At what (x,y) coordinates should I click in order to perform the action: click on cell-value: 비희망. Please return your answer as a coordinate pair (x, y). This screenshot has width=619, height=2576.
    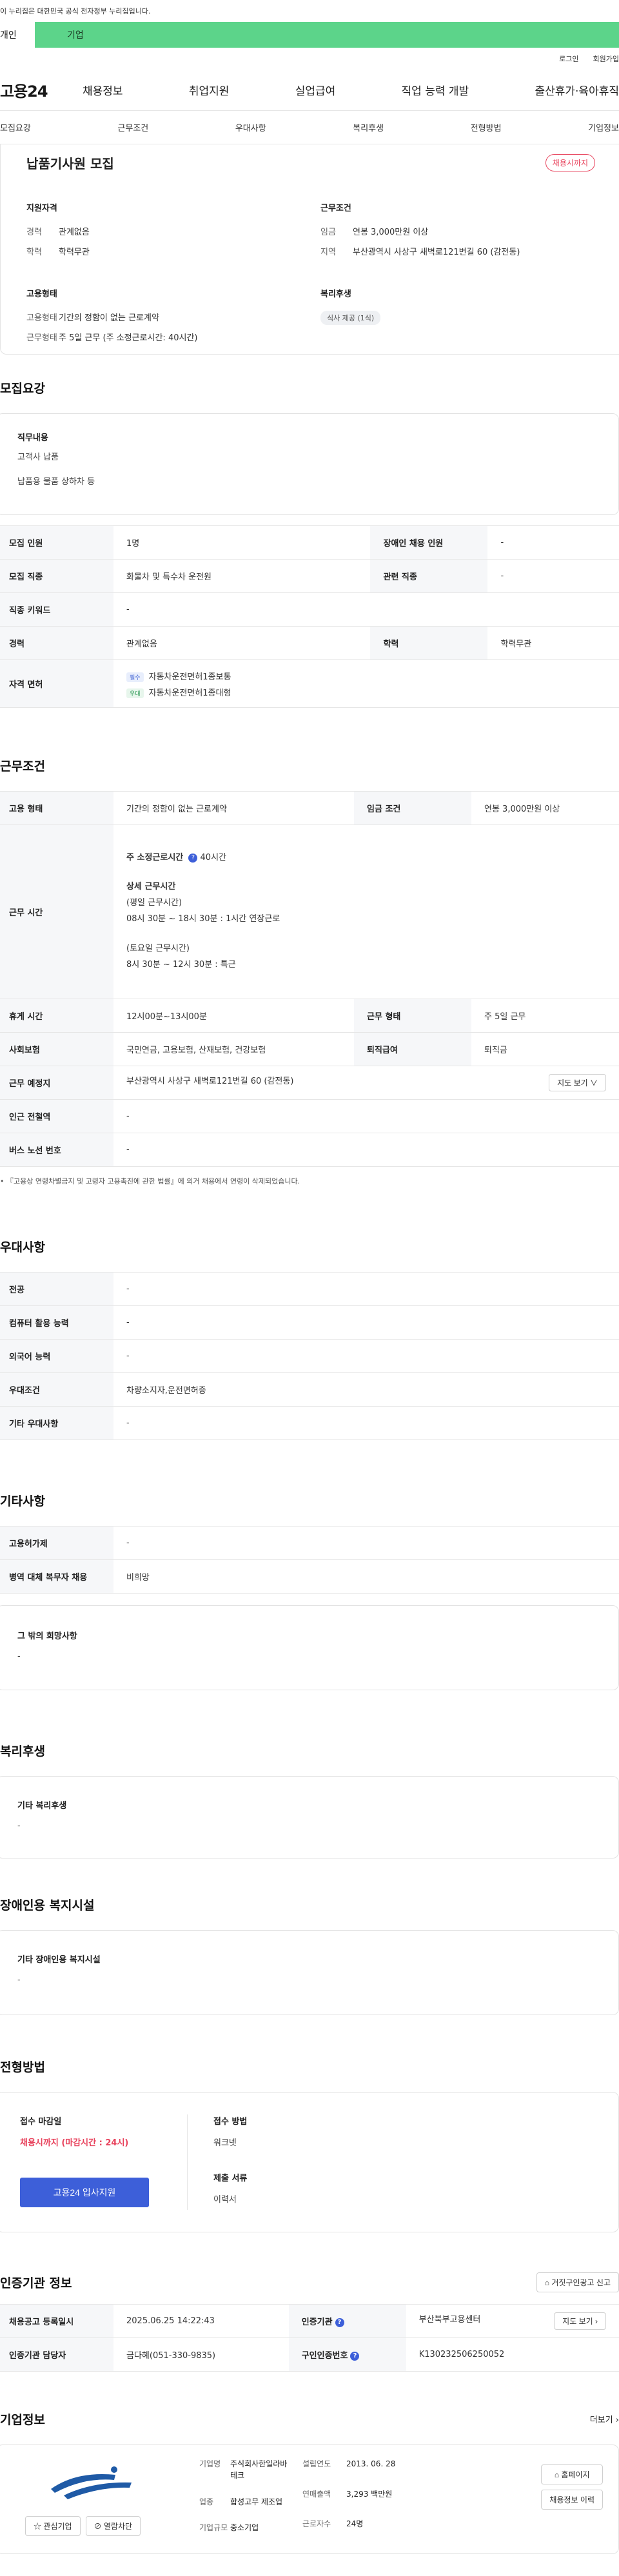
    Looking at the image, I should click on (366, 1577).